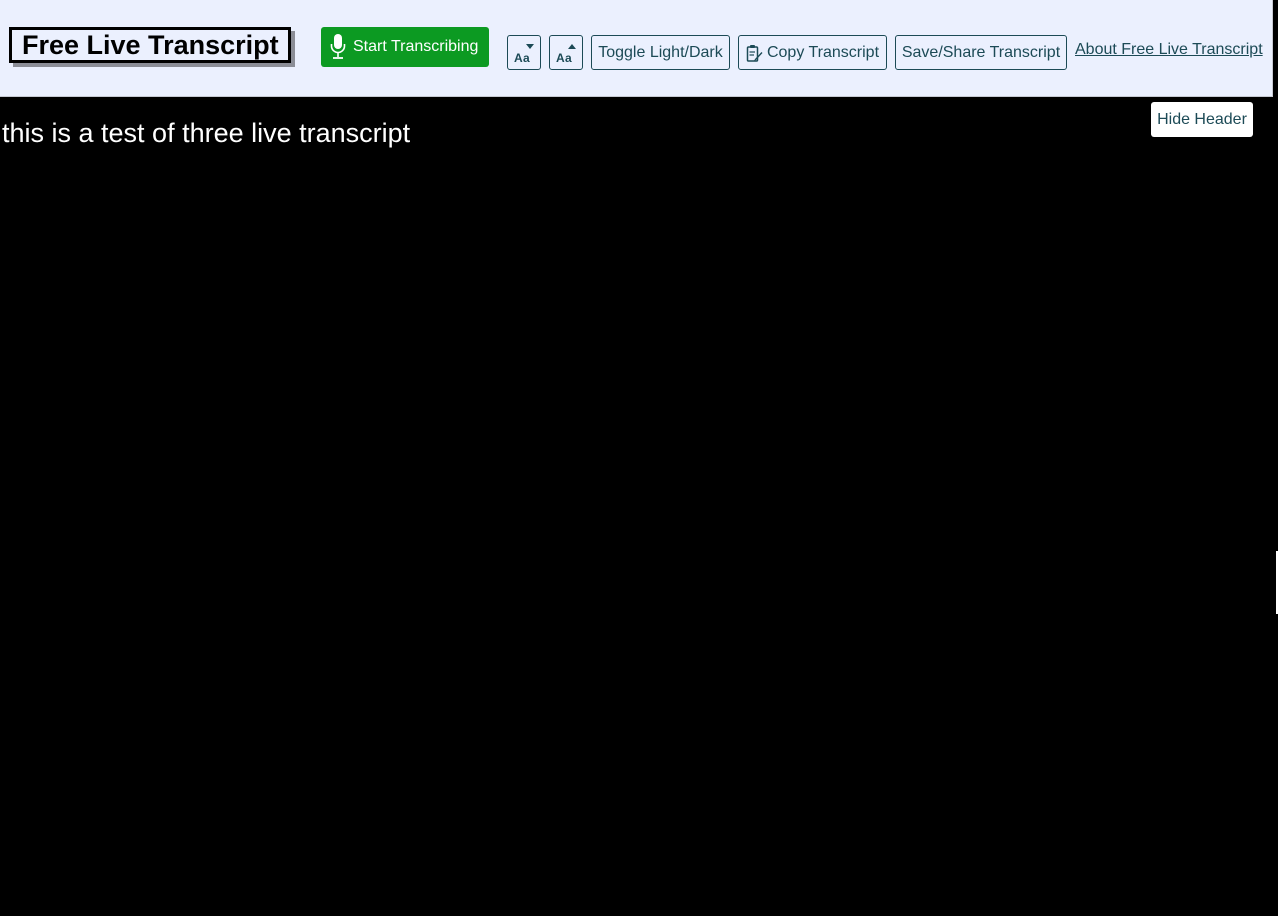  Describe the element at coordinates (823, 52) in the screenshot. I see `copy-transcript-label: Copy Transcript` at that location.